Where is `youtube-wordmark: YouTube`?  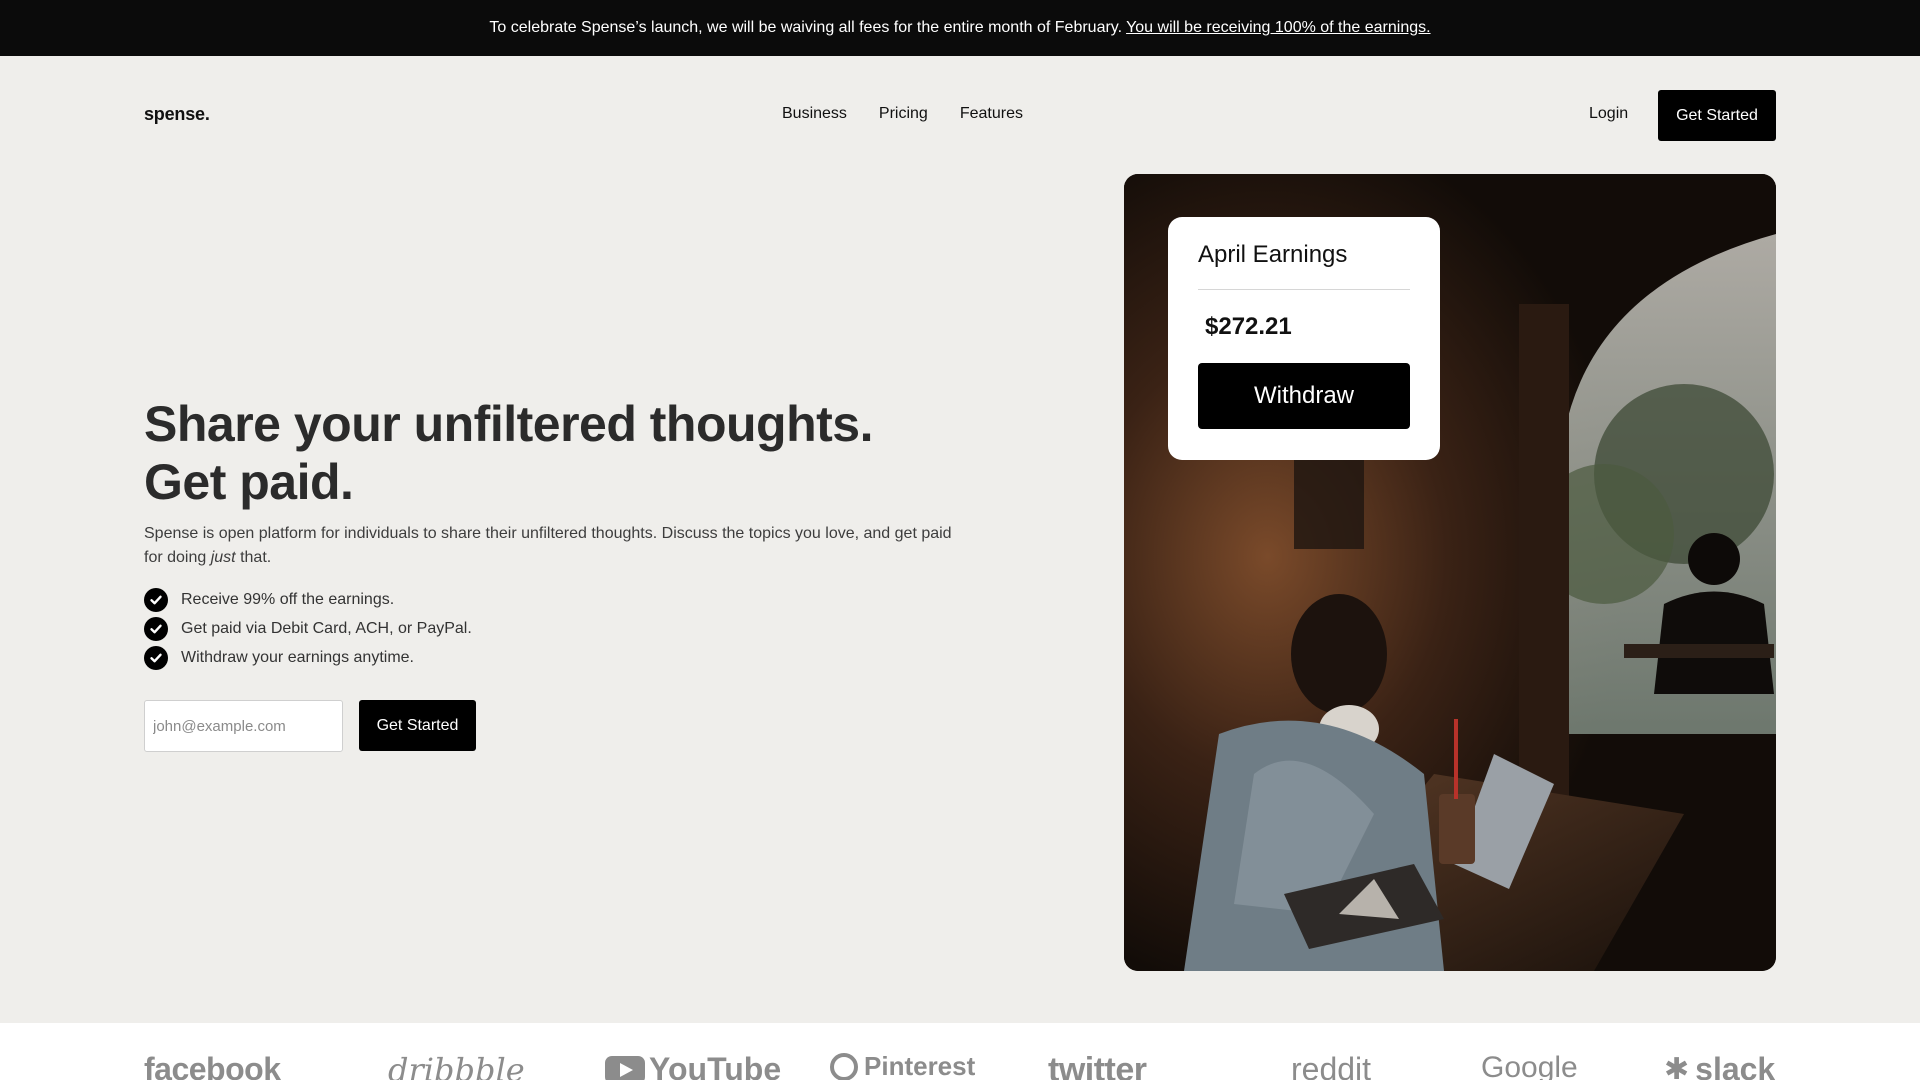 youtube-wordmark: YouTube is located at coordinates (715, 1065).